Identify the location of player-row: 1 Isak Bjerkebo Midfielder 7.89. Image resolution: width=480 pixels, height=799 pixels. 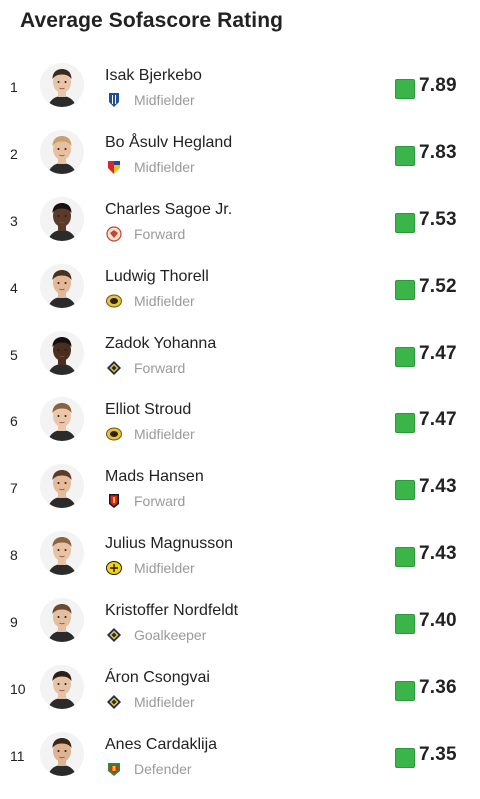
(240, 88).